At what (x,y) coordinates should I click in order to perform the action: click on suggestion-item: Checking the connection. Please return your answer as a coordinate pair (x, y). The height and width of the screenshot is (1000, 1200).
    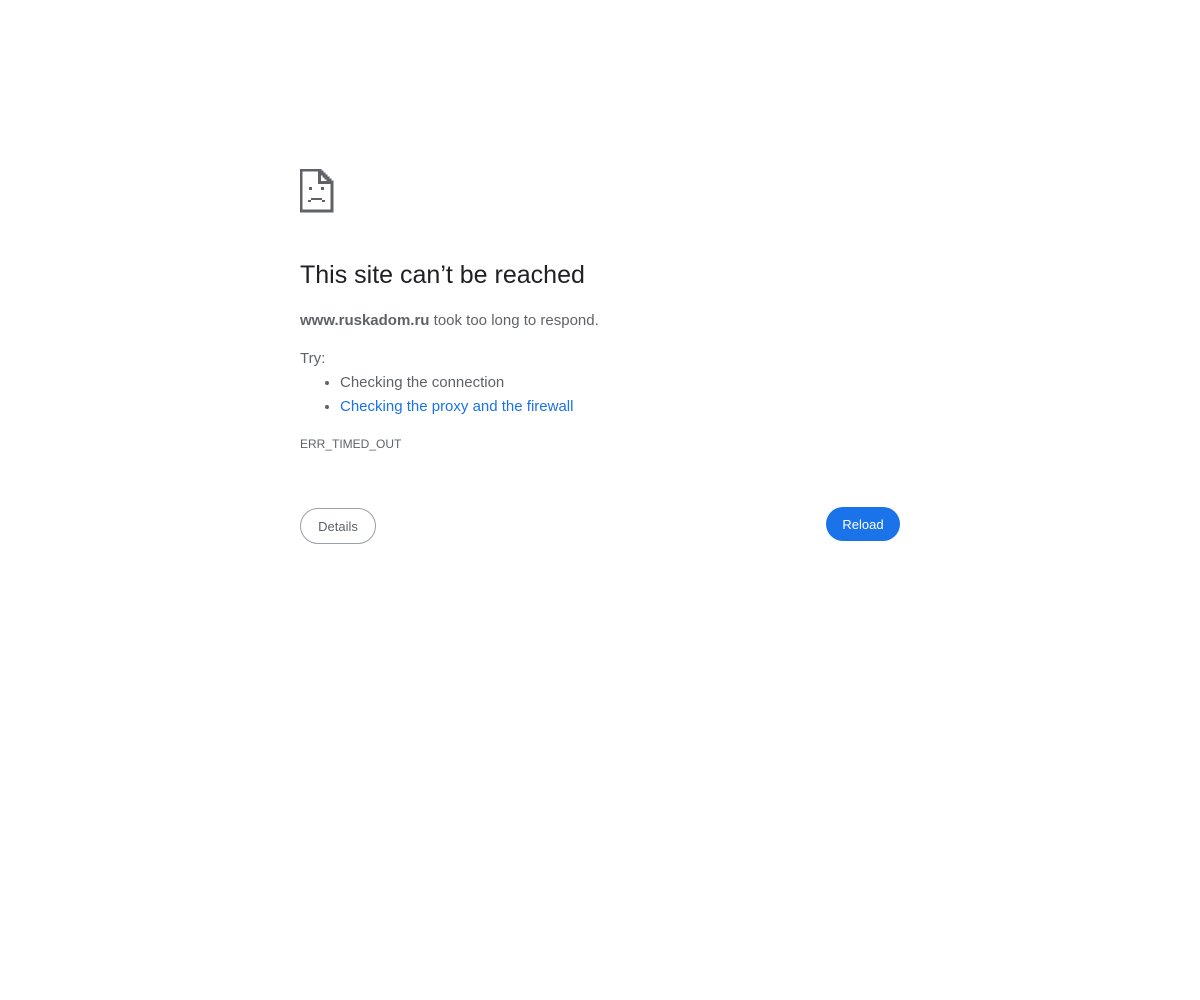
    Looking at the image, I should click on (620, 383).